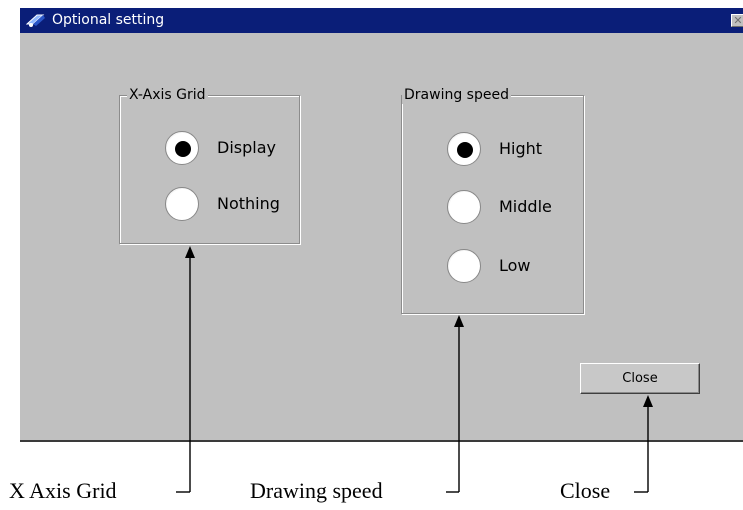 This screenshot has height=510, width=743. I want to click on radio-hight-label: Hight, so click(521, 148).